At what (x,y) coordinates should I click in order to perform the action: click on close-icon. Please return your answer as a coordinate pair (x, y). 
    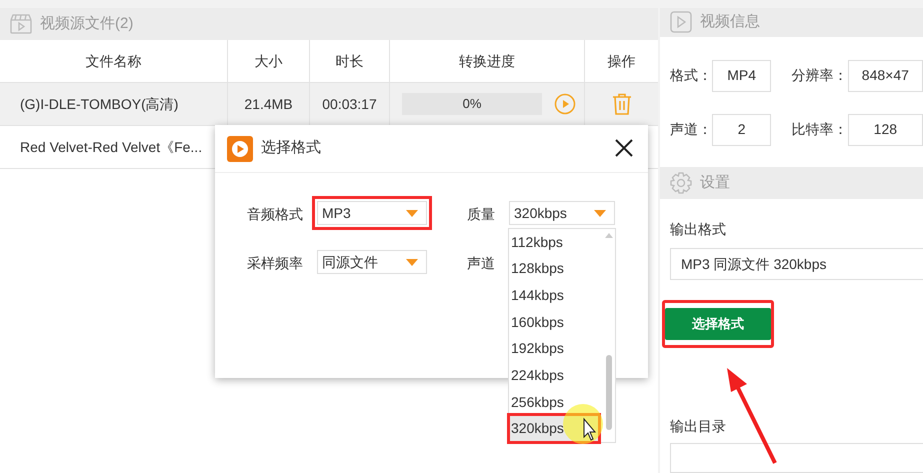
    Looking at the image, I should click on (624, 148).